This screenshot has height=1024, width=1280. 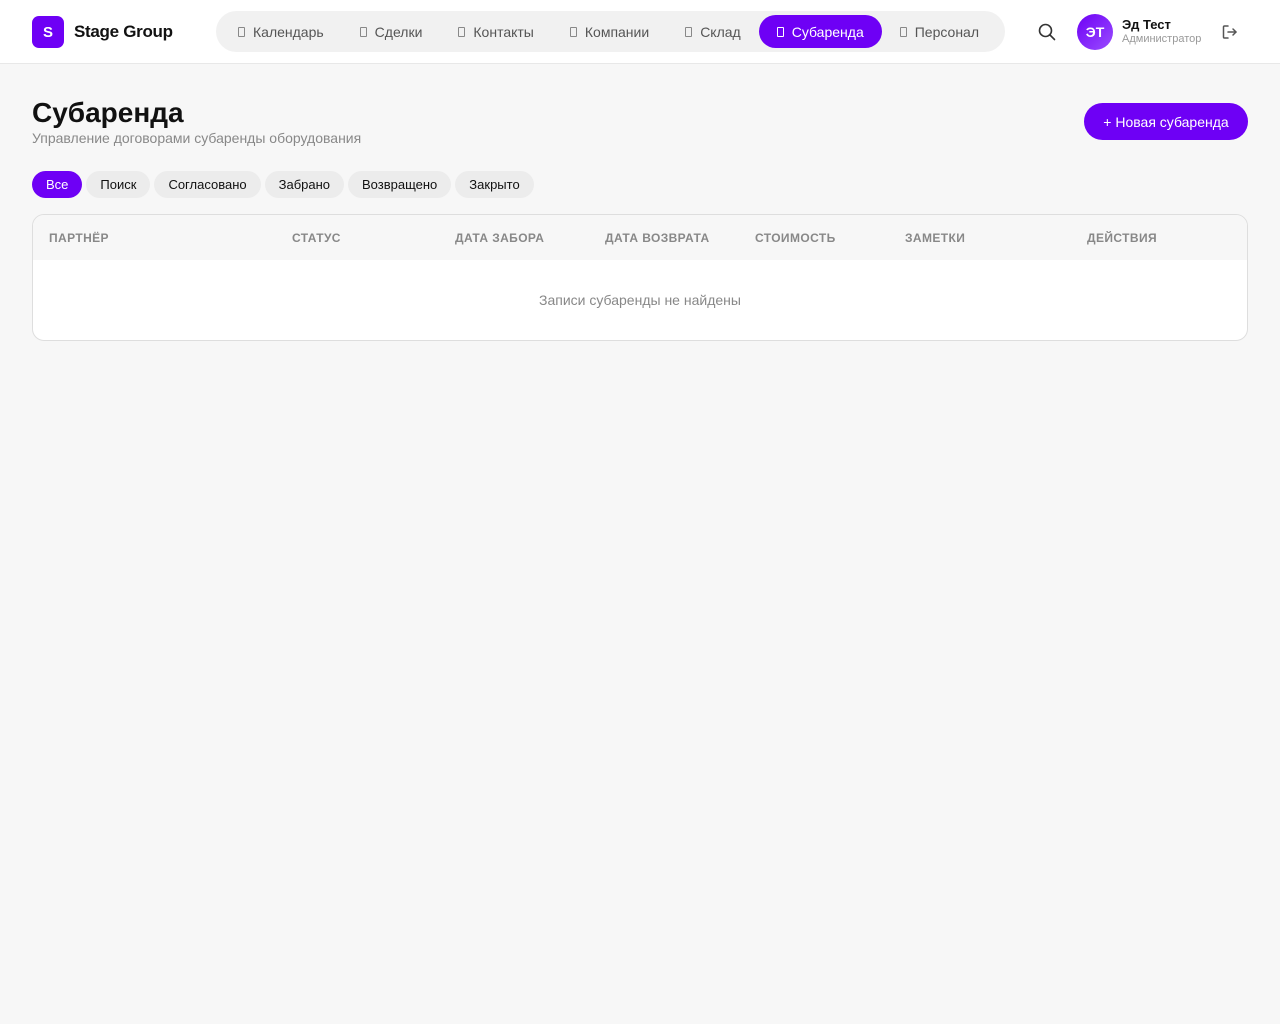 I want to click on user-role: Администратор, so click(x=1162, y=39).